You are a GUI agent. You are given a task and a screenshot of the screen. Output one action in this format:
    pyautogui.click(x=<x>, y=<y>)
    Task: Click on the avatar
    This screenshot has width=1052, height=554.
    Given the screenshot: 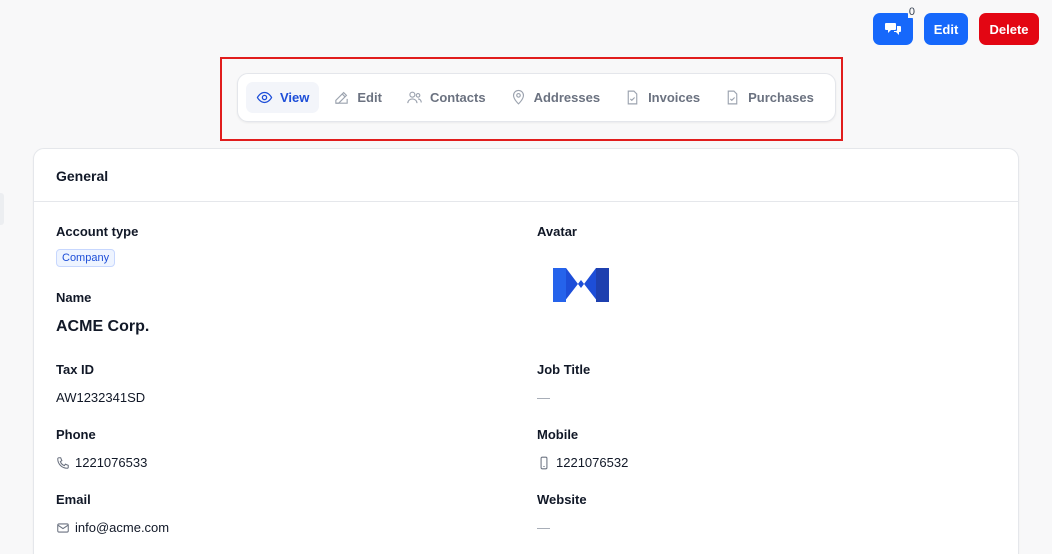 What is the action you would take?
    pyautogui.click(x=581, y=284)
    